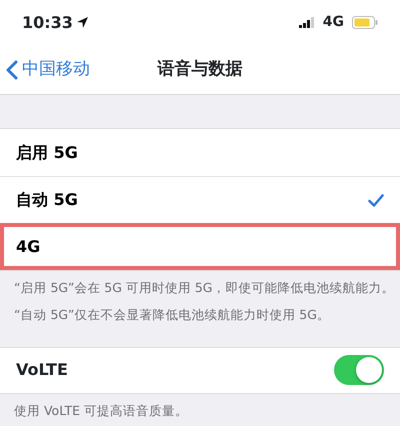 The height and width of the screenshot is (426, 400). I want to click on status-time: 10:33, so click(47, 23).